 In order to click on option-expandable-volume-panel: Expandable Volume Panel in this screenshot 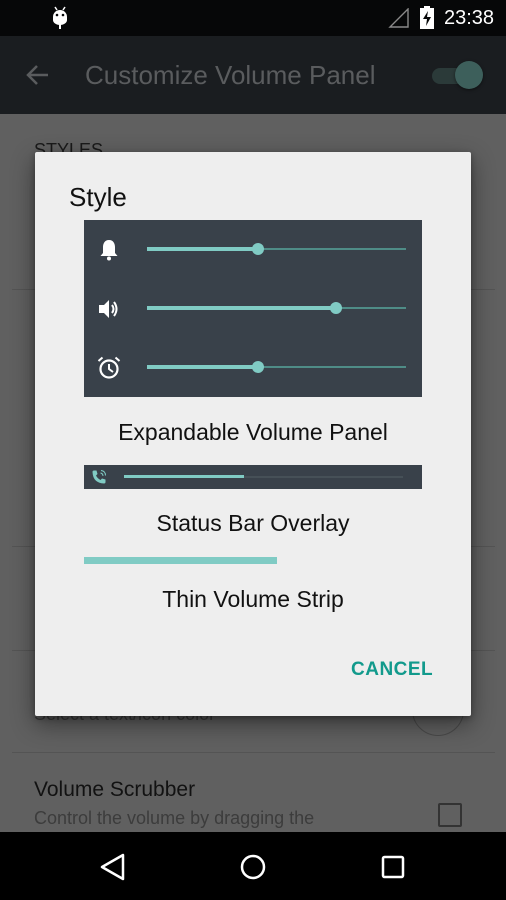, I will do `click(253, 432)`.